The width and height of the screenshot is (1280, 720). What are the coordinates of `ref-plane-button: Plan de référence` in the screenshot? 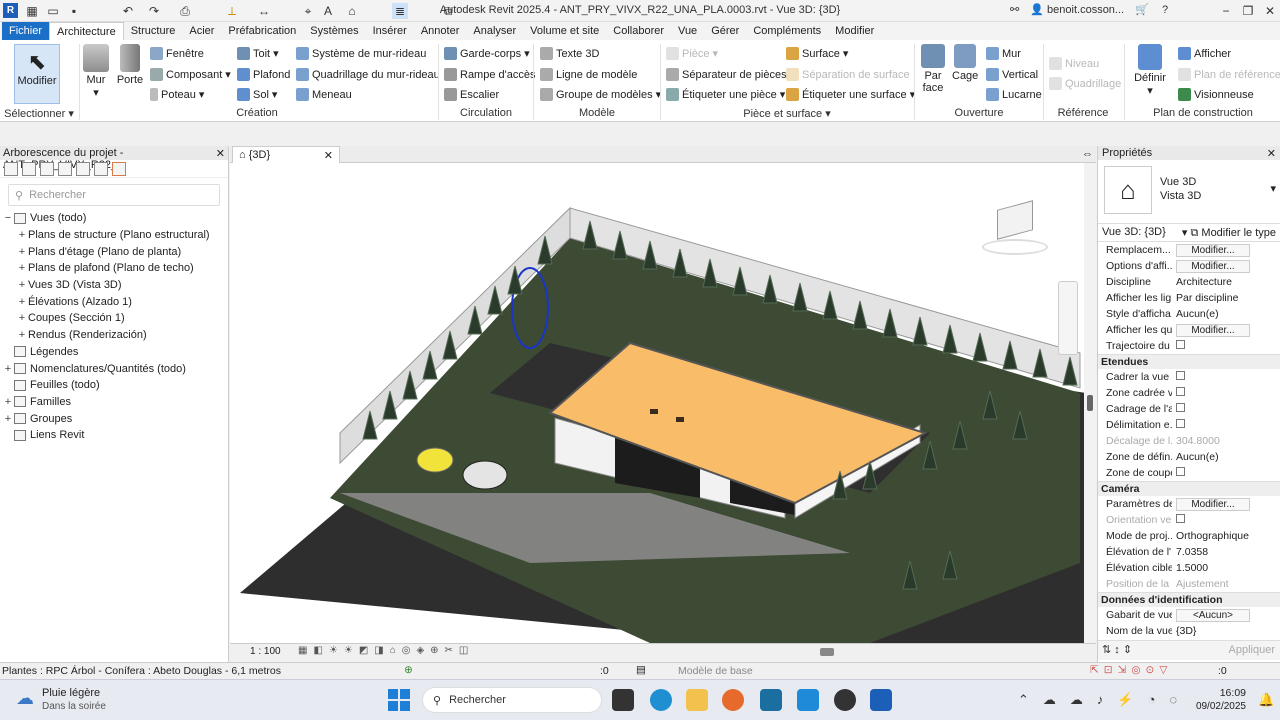 It's located at (1229, 74).